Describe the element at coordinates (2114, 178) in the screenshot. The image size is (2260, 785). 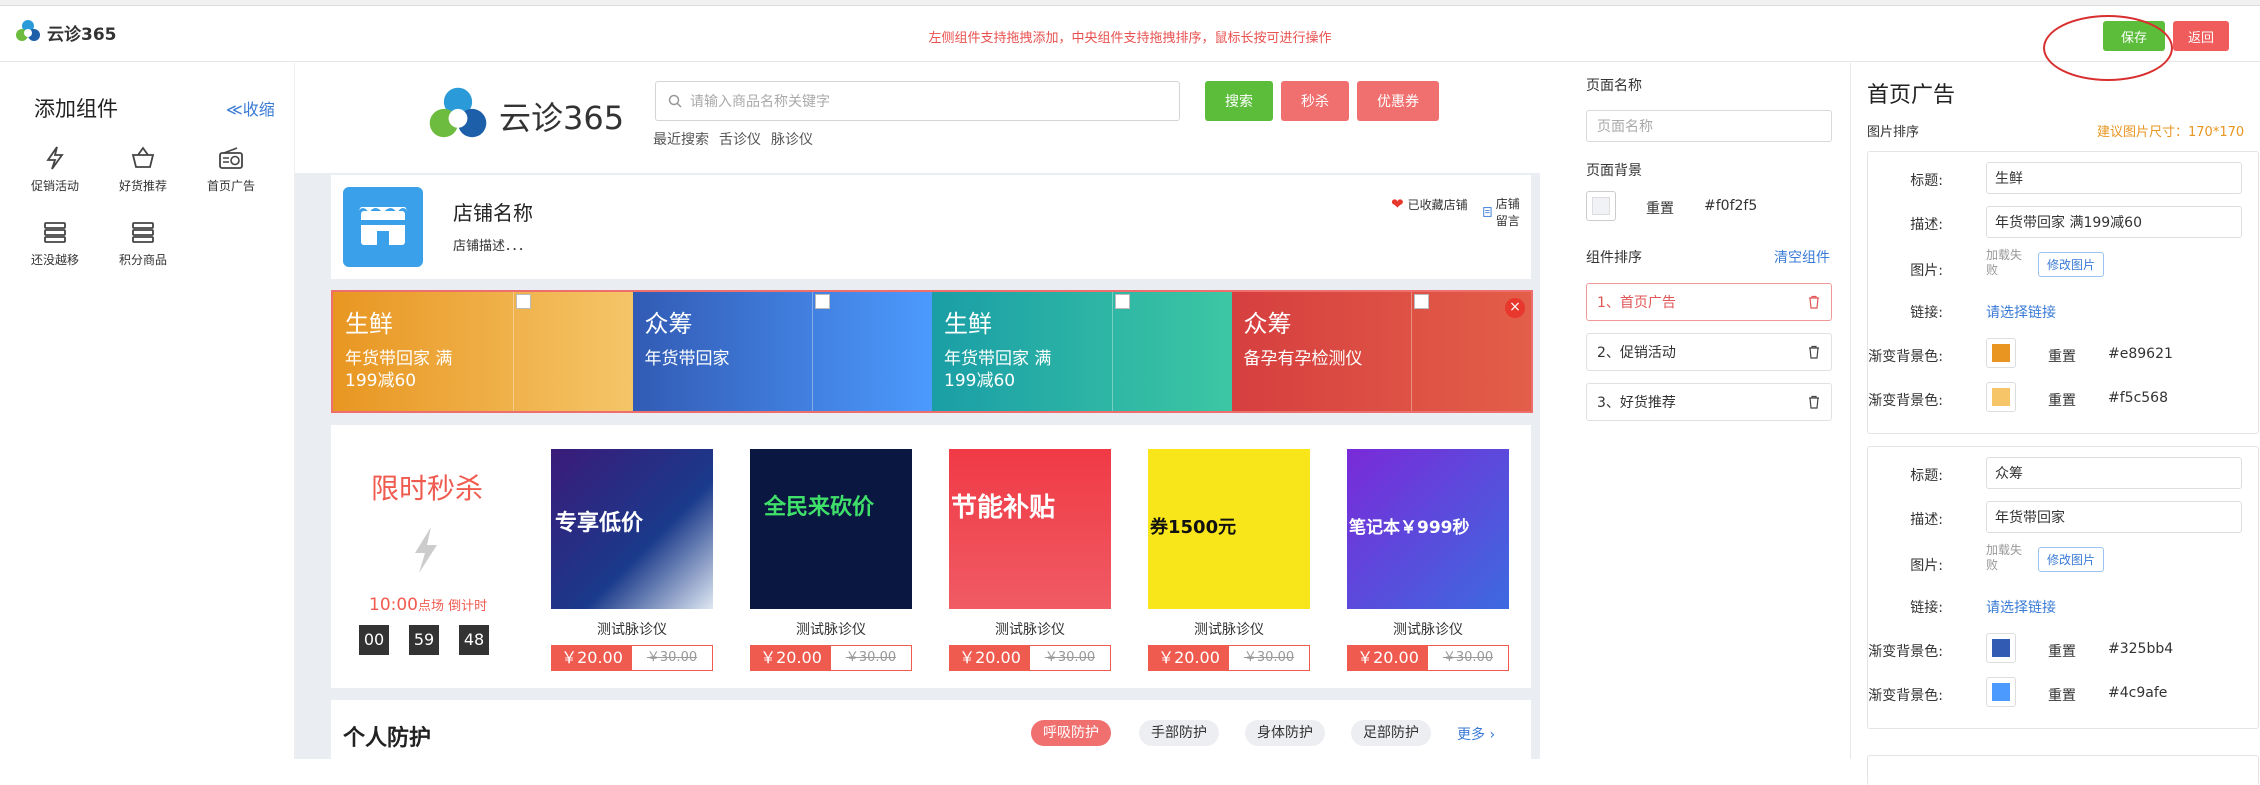
I see `ad-title-input: 生鲜` at that location.